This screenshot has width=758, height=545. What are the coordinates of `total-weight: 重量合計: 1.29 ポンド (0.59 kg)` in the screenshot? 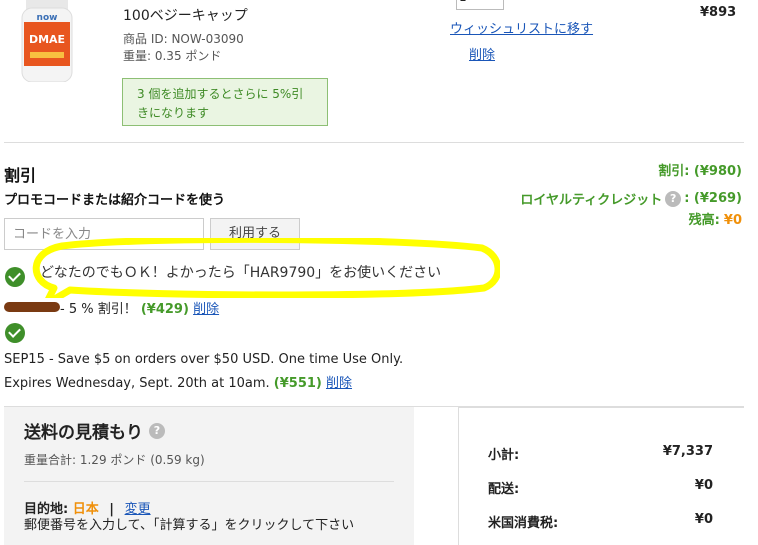 It's located at (114, 460).